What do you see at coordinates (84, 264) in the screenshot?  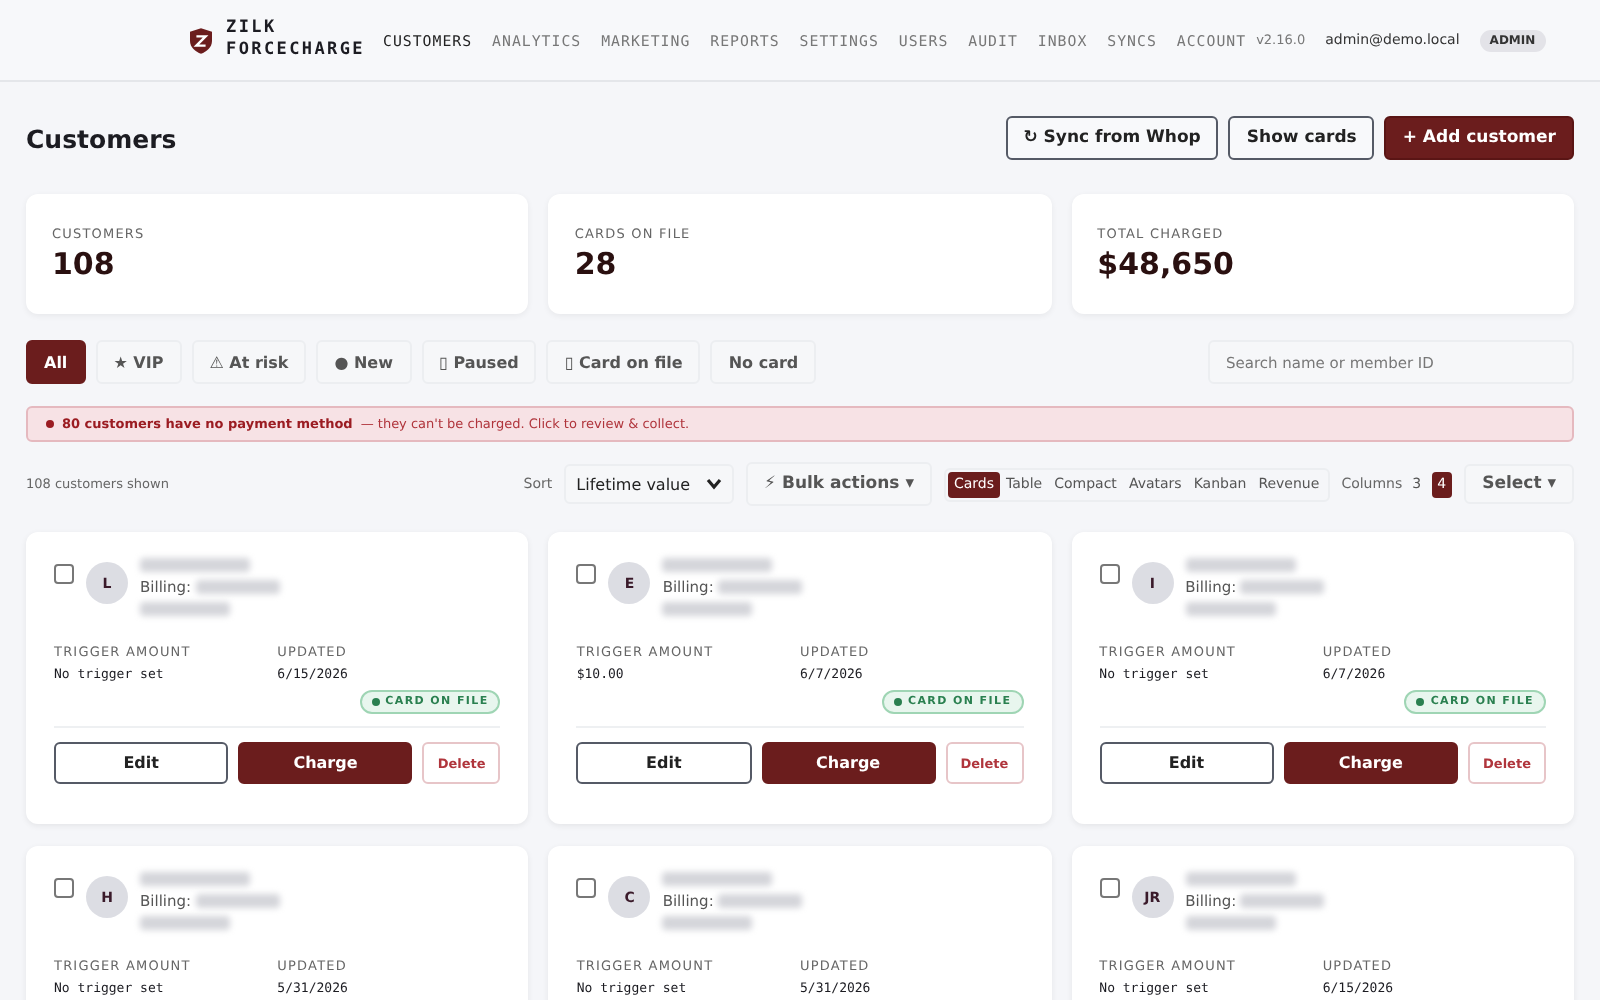 I see `stat-value: 108` at bounding box center [84, 264].